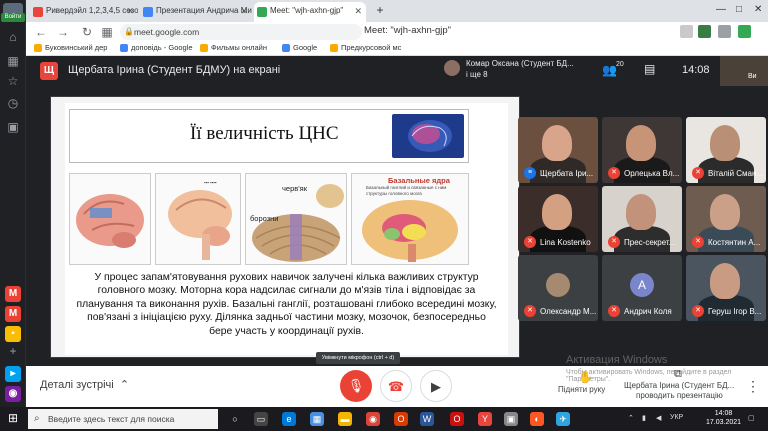 This screenshot has height=431, width=768. I want to click on bookmark-item: Предкурсовой мс, so click(365, 47).